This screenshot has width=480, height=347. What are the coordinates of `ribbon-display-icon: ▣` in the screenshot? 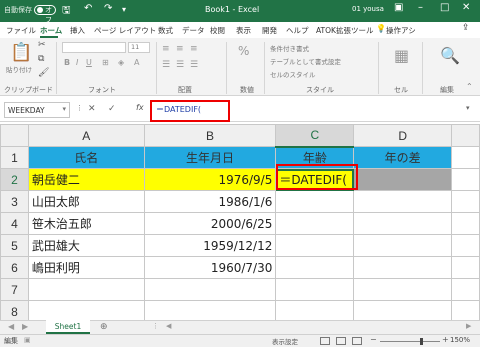 It's located at (398, 7).